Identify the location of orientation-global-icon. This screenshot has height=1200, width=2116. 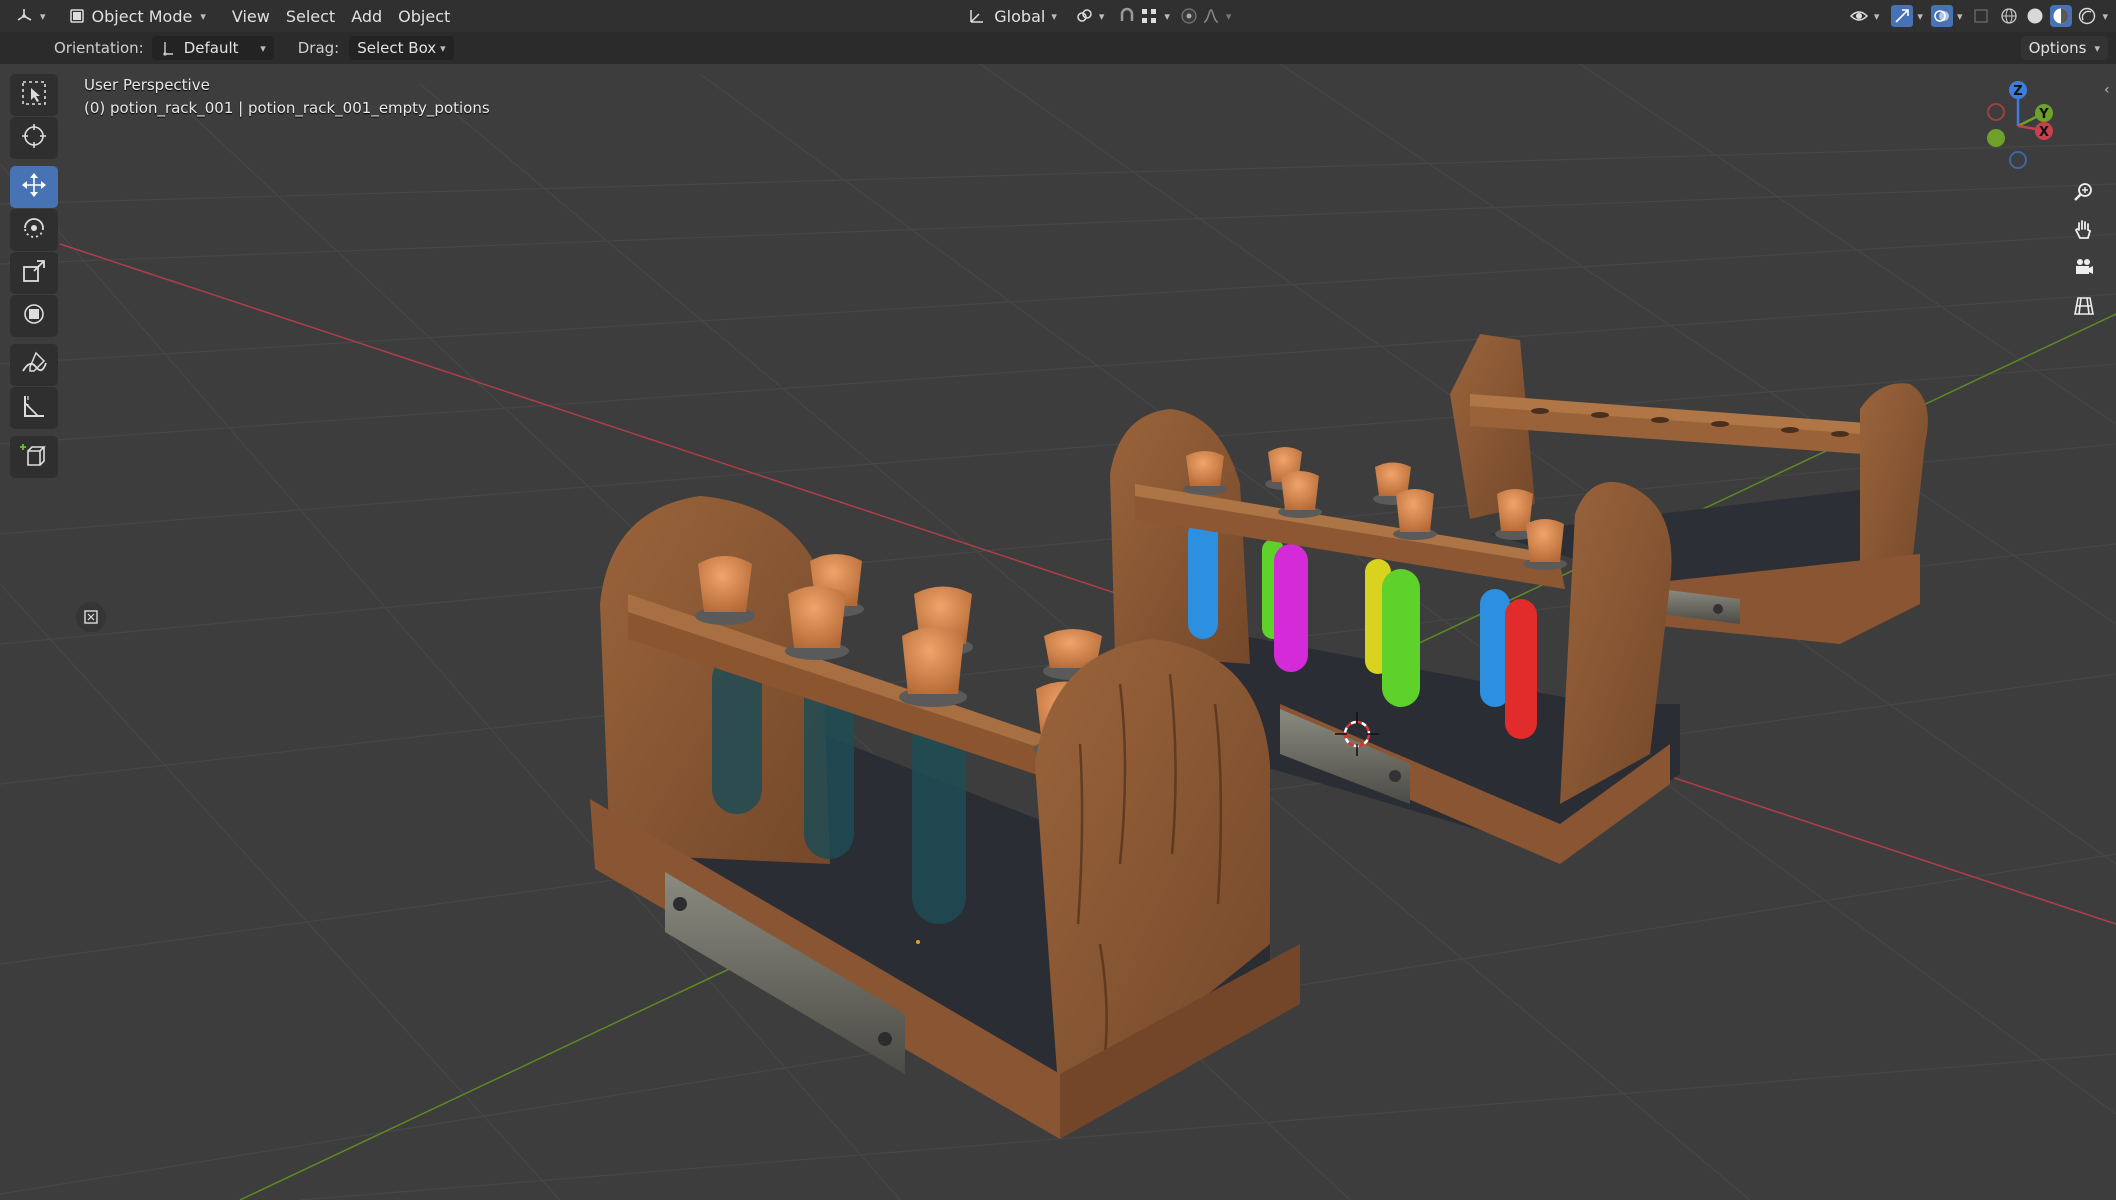
(977, 16).